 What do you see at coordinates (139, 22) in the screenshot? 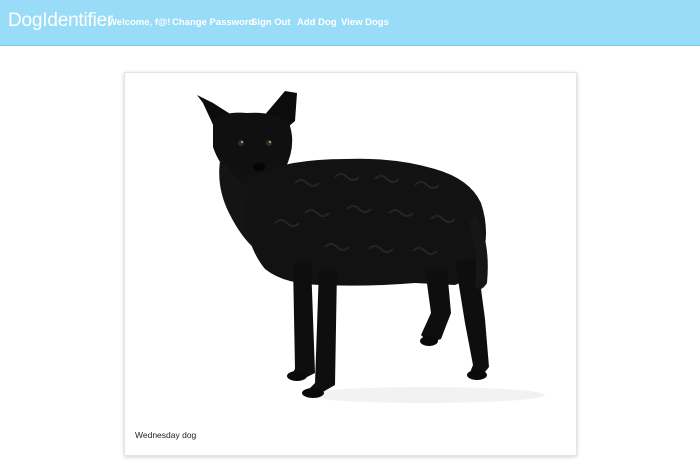
I see `welcome-user-link: Welcome, f@!` at bounding box center [139, 22].